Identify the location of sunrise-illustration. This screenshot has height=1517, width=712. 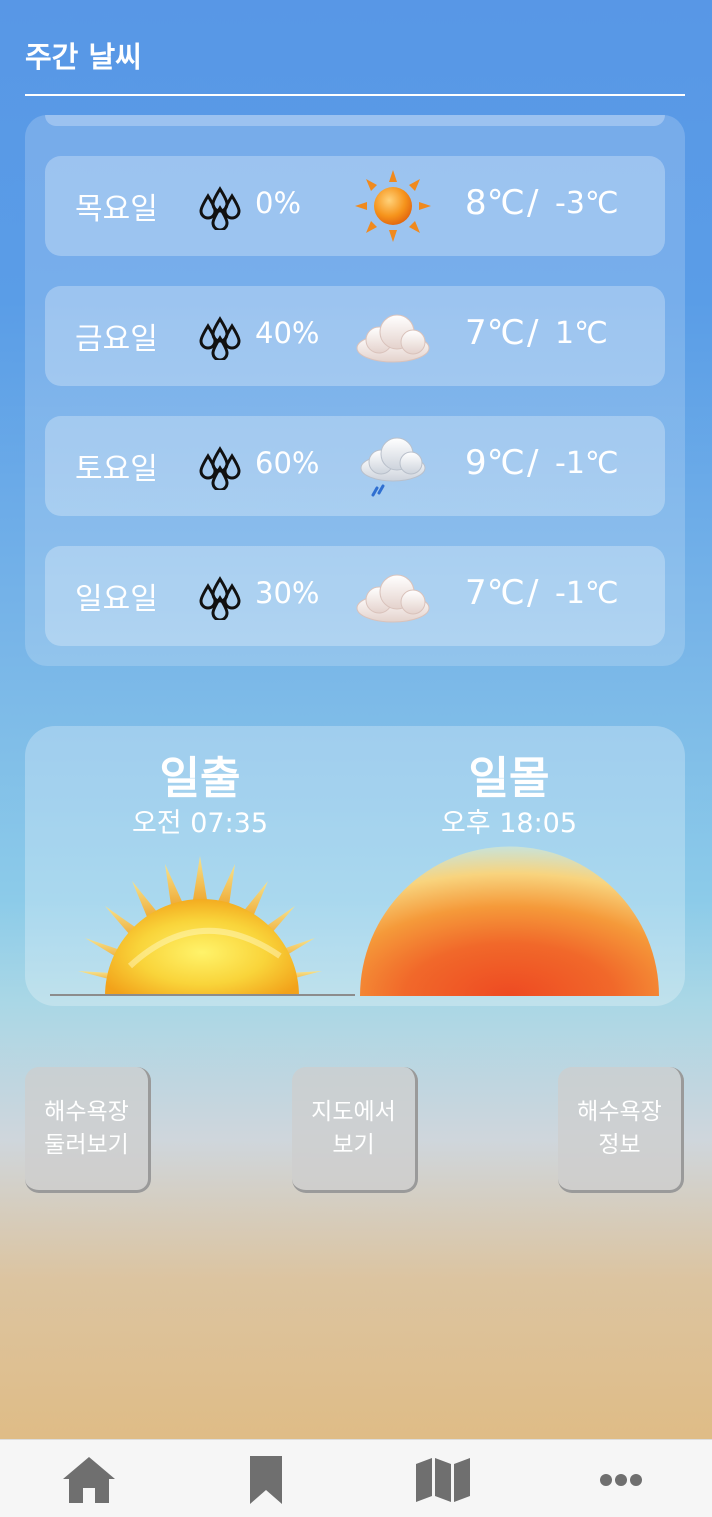
(202, 926).